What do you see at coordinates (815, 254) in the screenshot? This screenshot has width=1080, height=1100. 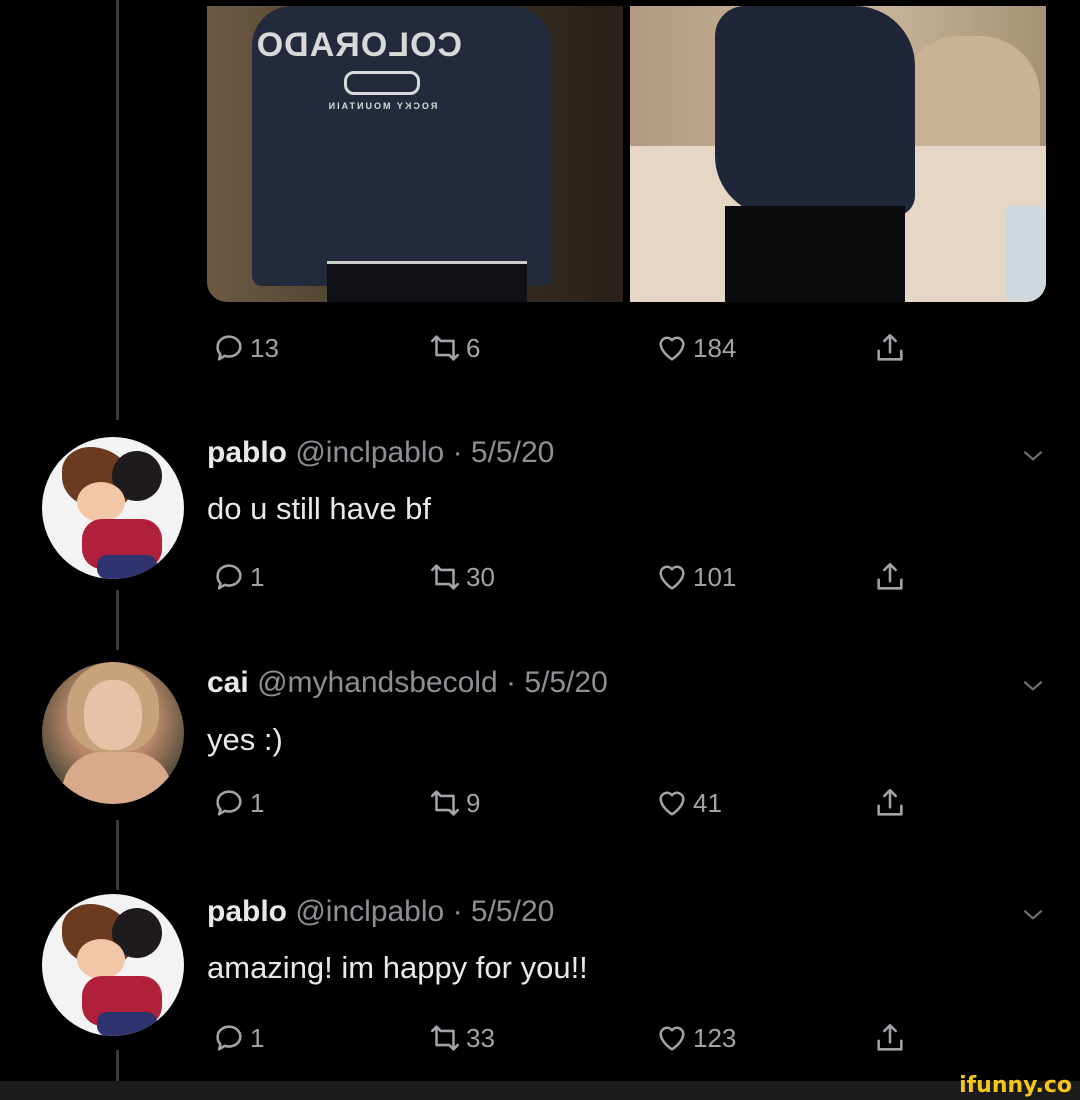 I see `pants-image` at bounding box center [815, 254].